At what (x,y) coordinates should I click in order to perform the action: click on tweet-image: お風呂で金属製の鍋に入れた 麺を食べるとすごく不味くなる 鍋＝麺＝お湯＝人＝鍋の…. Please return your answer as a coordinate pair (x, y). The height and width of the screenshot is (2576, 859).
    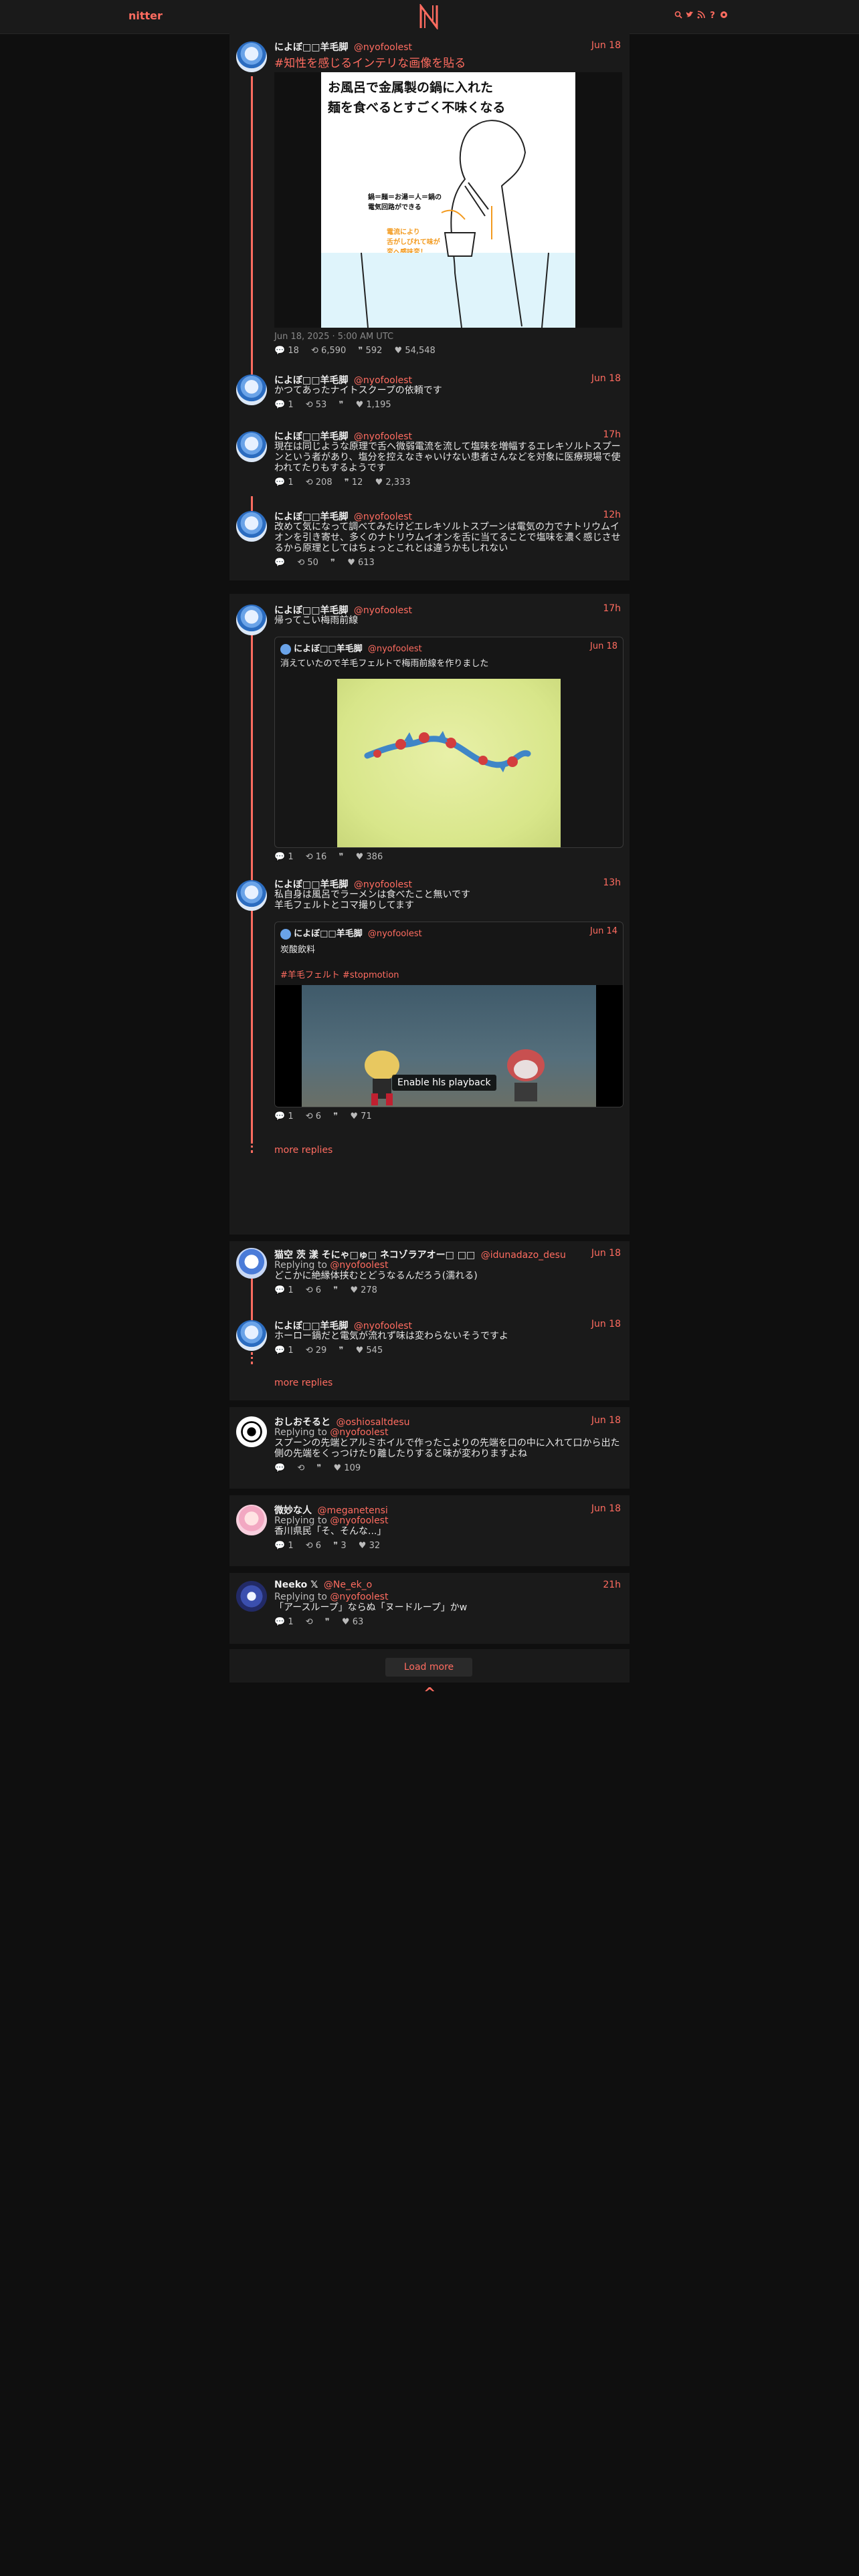
    Looking at the image, I should click on (448, 200).